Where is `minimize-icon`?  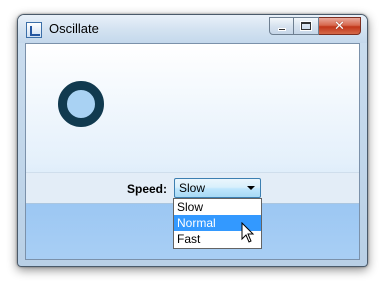
minimize-icon is located at coordinates (281, 29).